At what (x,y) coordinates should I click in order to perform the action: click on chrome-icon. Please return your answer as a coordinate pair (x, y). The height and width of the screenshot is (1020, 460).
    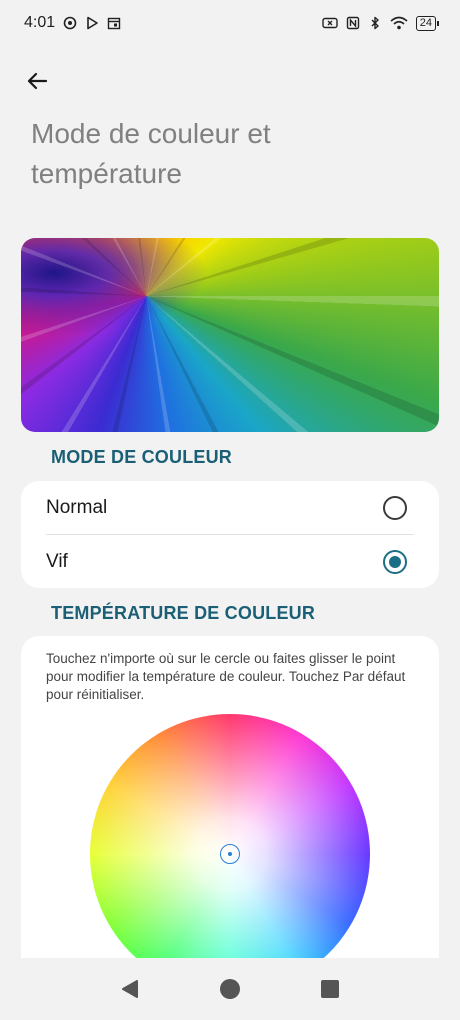
    Looking at the image, I should click on (70, 23).